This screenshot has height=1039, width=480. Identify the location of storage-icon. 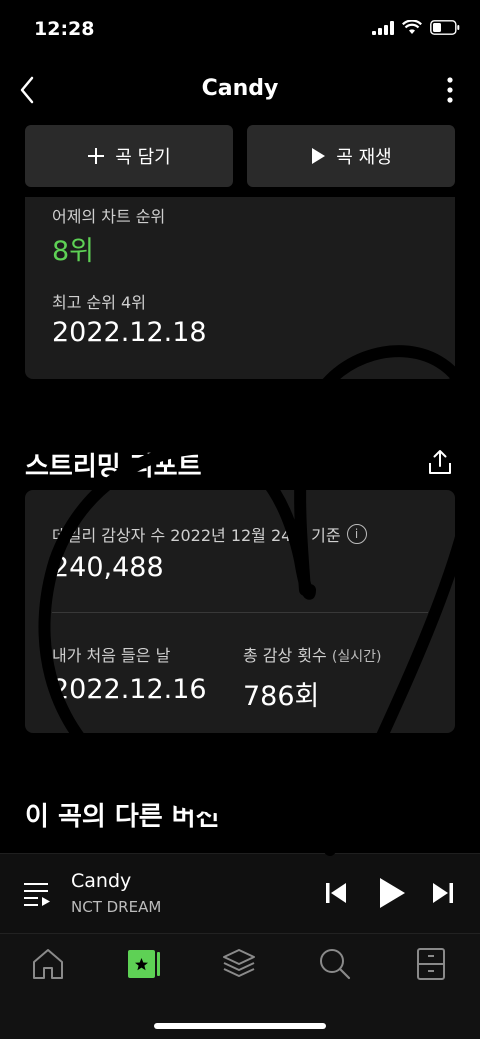
(431, 964).